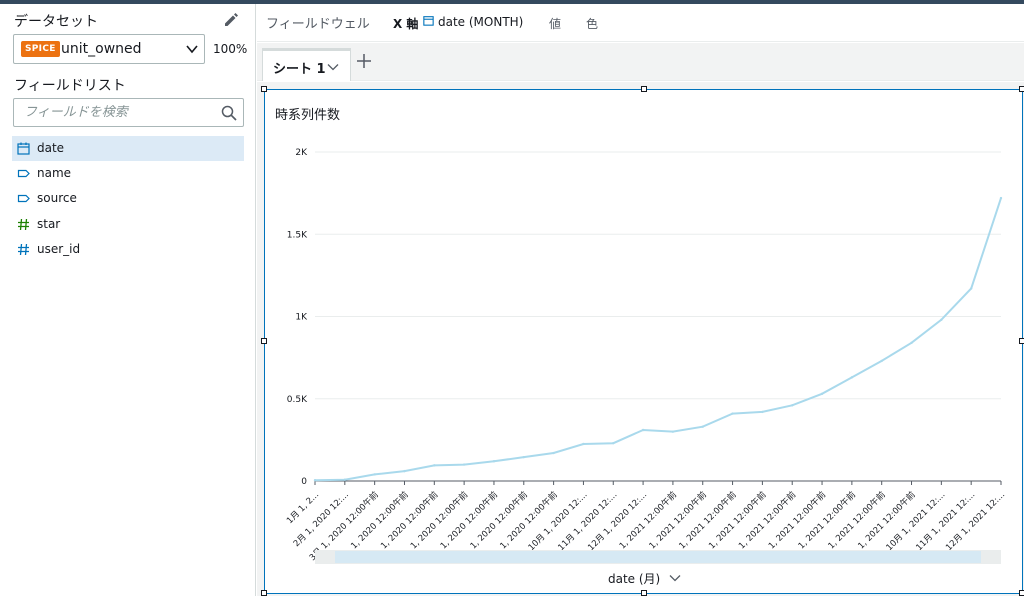  Describe the element at coordinates (264, 341) in the screenshot. I see `resize-handle-left` at that location.